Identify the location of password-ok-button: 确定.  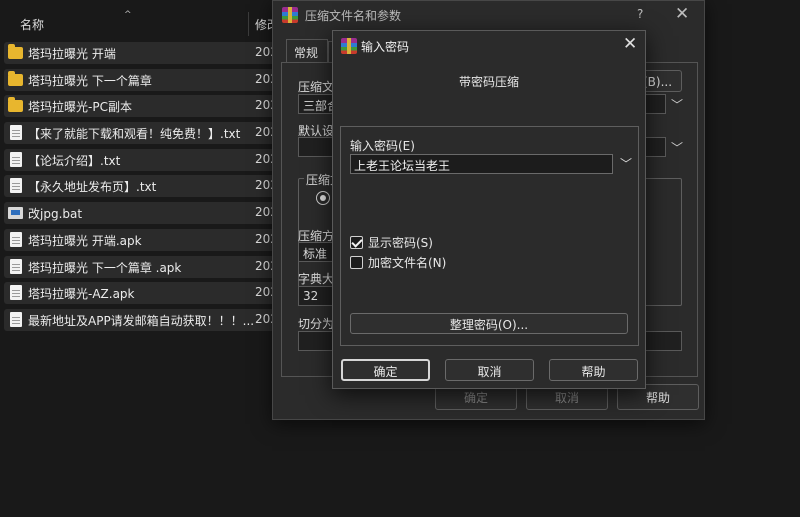
(385, 370).